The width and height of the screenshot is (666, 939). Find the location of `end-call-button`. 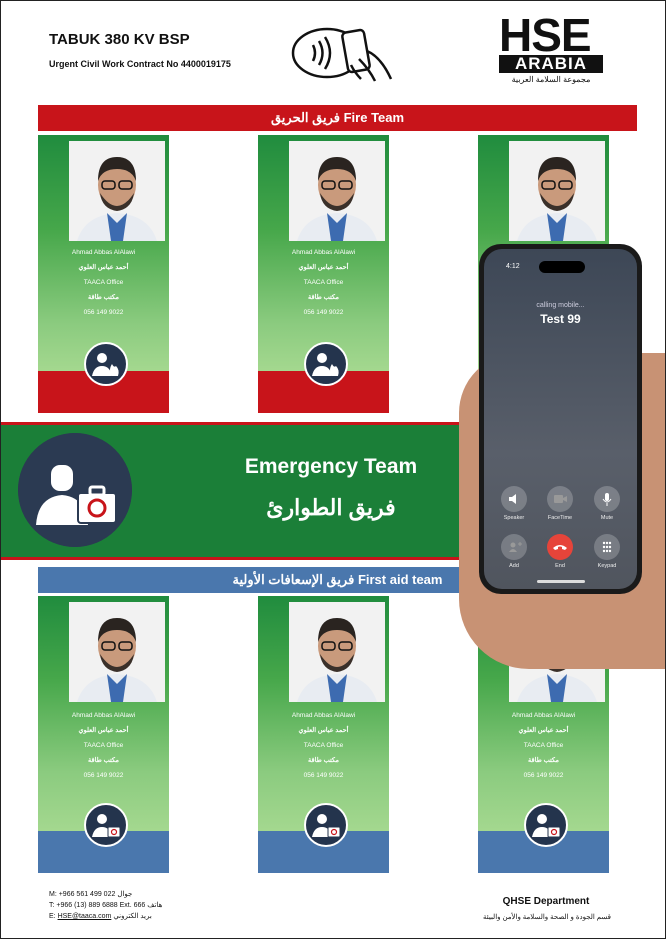

end-call-button is located at coordinates (560, 547).